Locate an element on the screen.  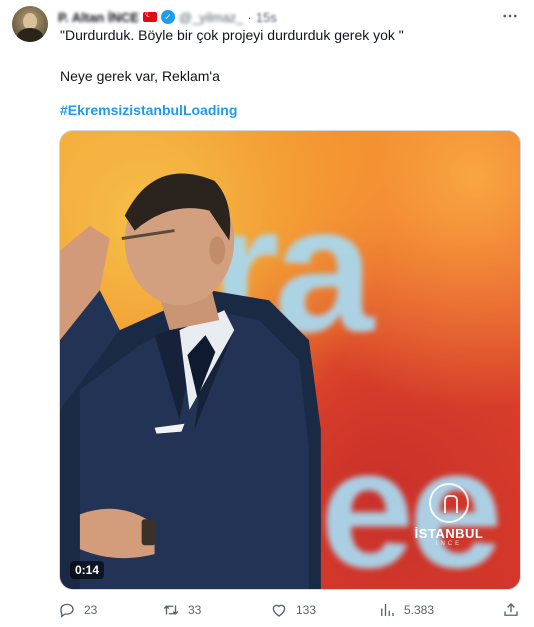
like-icon is located at coordinates (279, 610).